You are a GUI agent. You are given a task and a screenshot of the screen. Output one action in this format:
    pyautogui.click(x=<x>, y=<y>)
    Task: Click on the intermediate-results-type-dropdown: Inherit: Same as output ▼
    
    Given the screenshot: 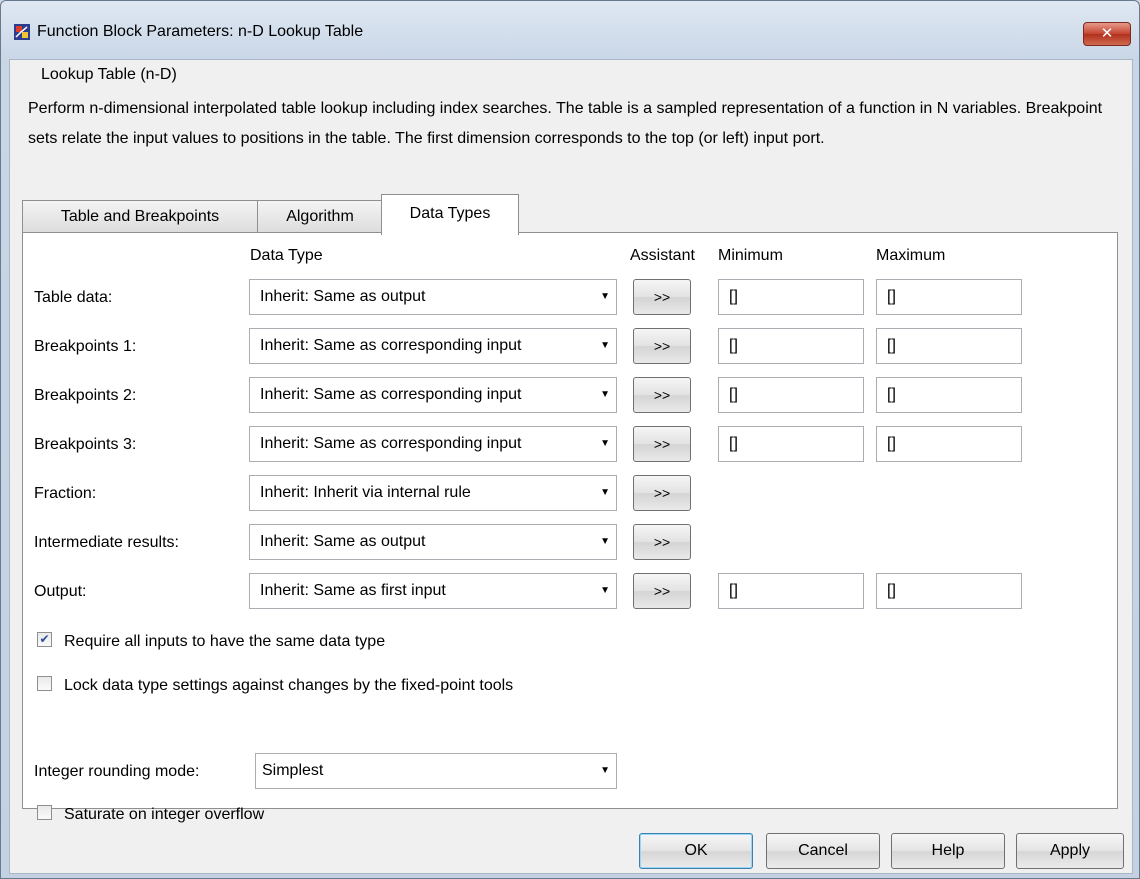 What is the action you would take?
    pyautogui.click(x=433, y=542)
    